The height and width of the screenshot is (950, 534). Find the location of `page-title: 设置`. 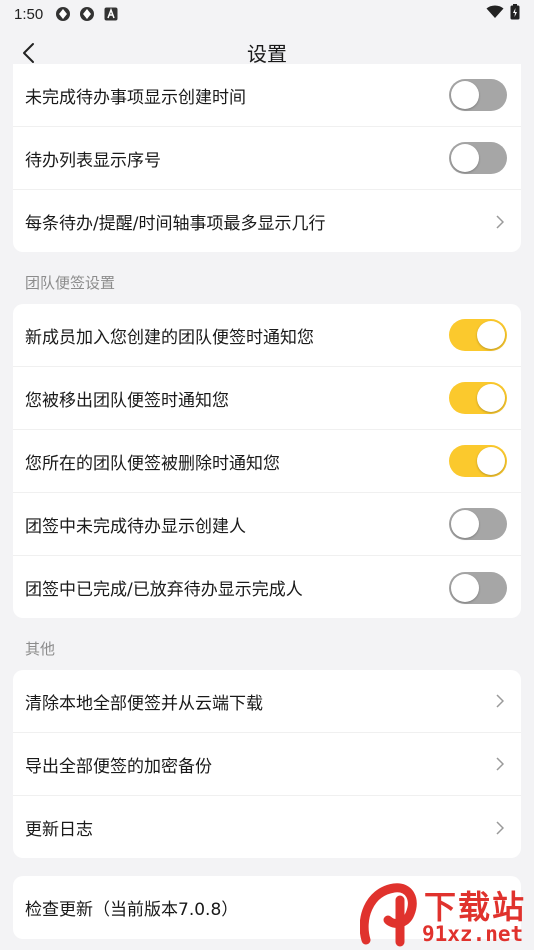

page-title: 设置 is located at coordinates (267, 53).